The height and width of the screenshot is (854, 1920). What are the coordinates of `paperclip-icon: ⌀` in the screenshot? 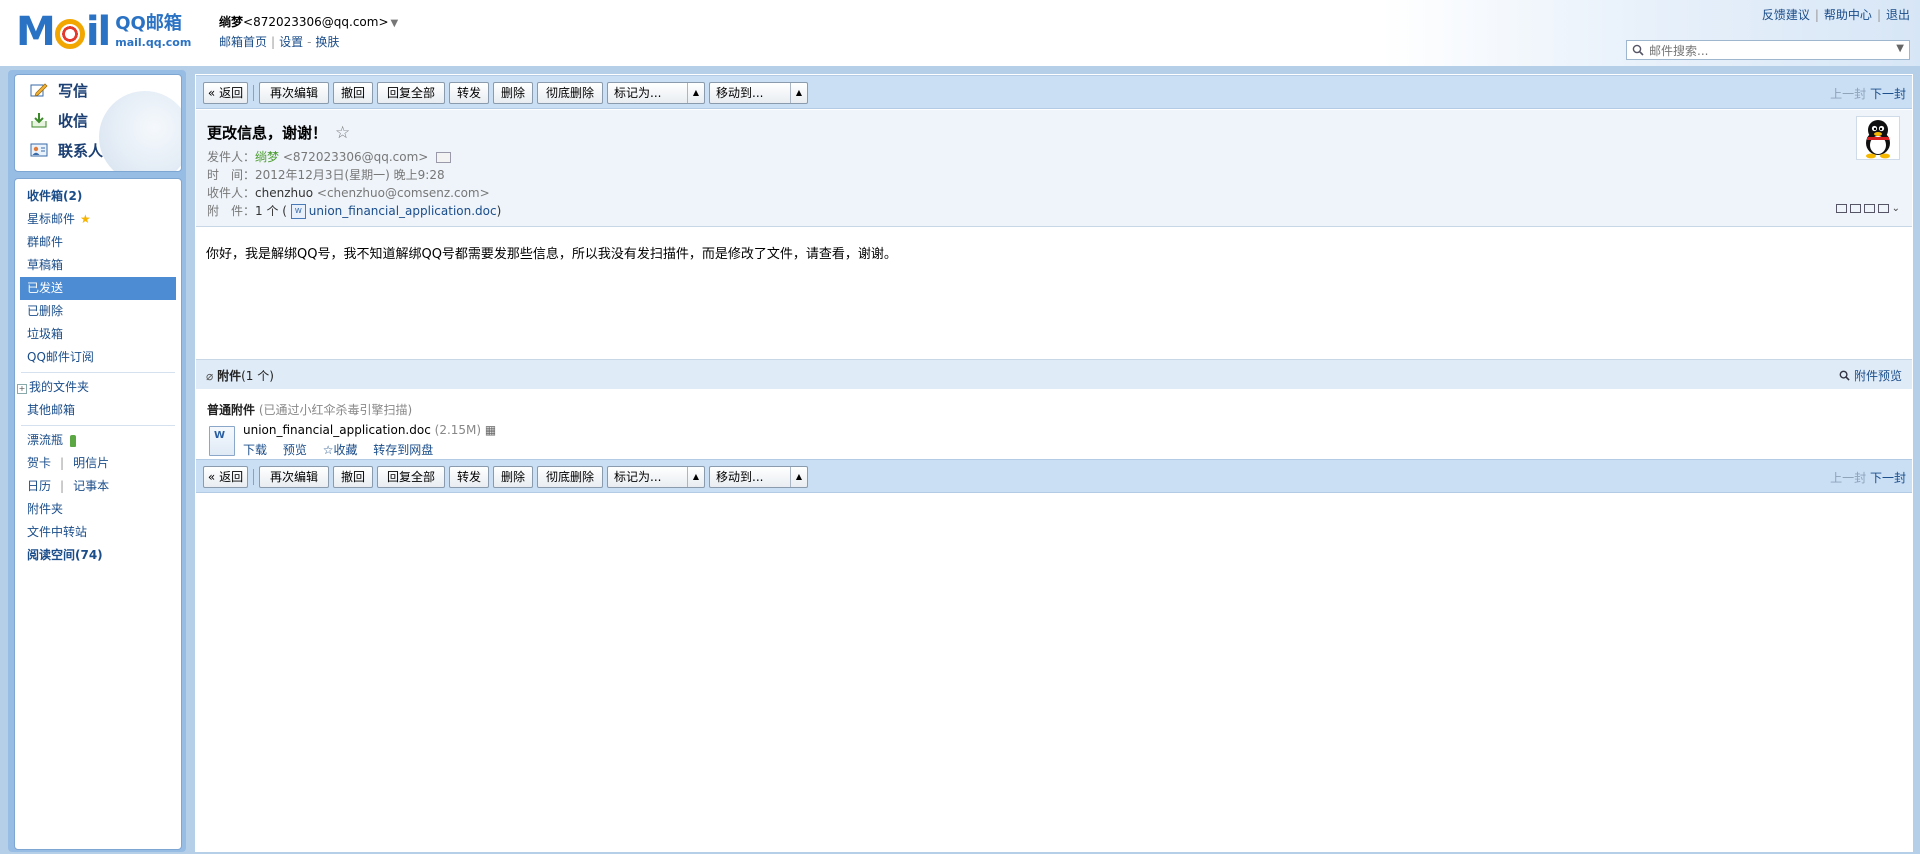 It's located at (210, 376).